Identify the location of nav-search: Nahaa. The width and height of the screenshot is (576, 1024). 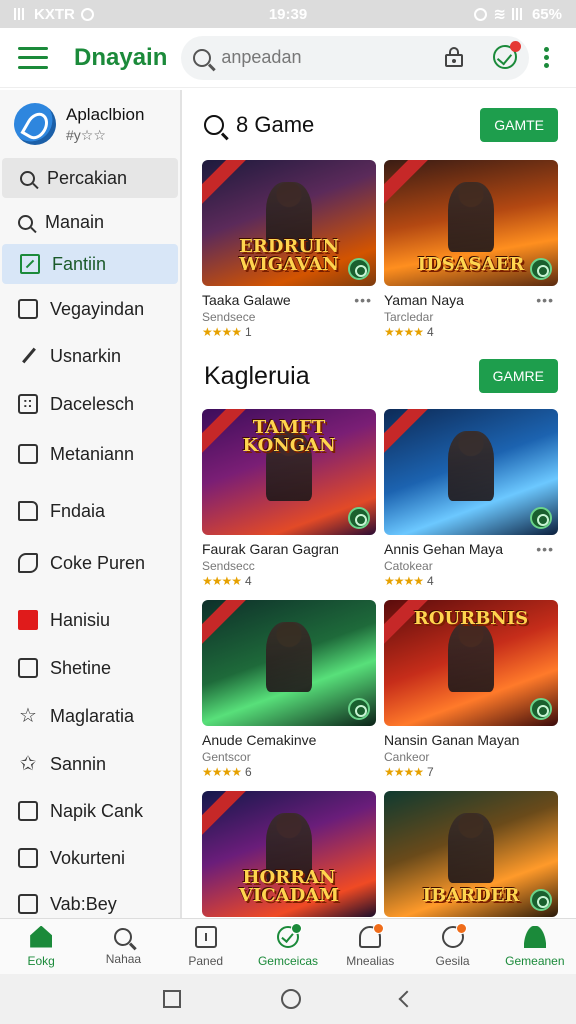
(123, 946).